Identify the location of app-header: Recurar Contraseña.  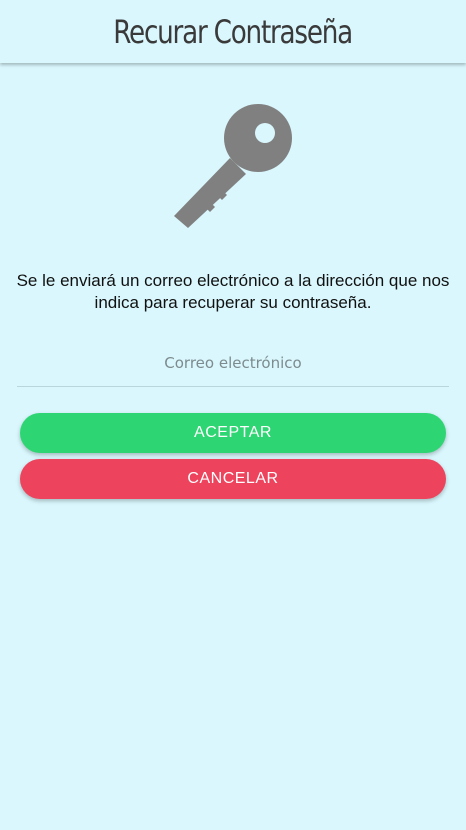
(233, 31).